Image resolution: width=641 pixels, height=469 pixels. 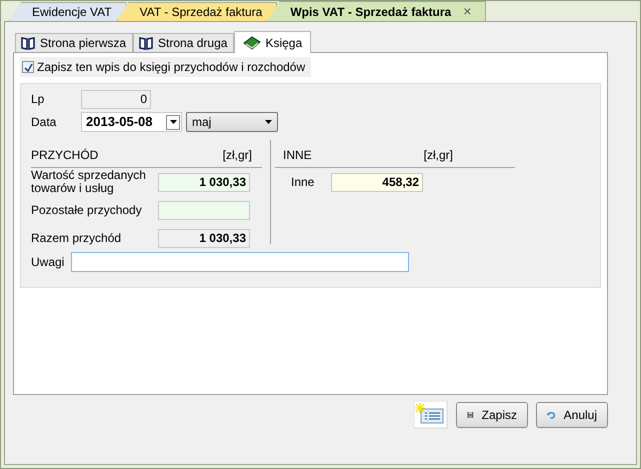 What do you see at coordinates (204, 210) in the screenshot?
I see `amount-field` at bounding box center [204, 210].